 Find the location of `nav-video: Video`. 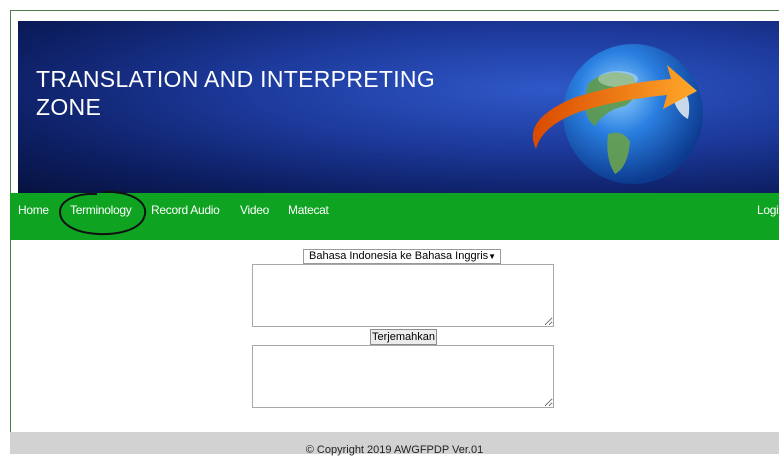

nav-video: Video is located at coordinates (254, 210).